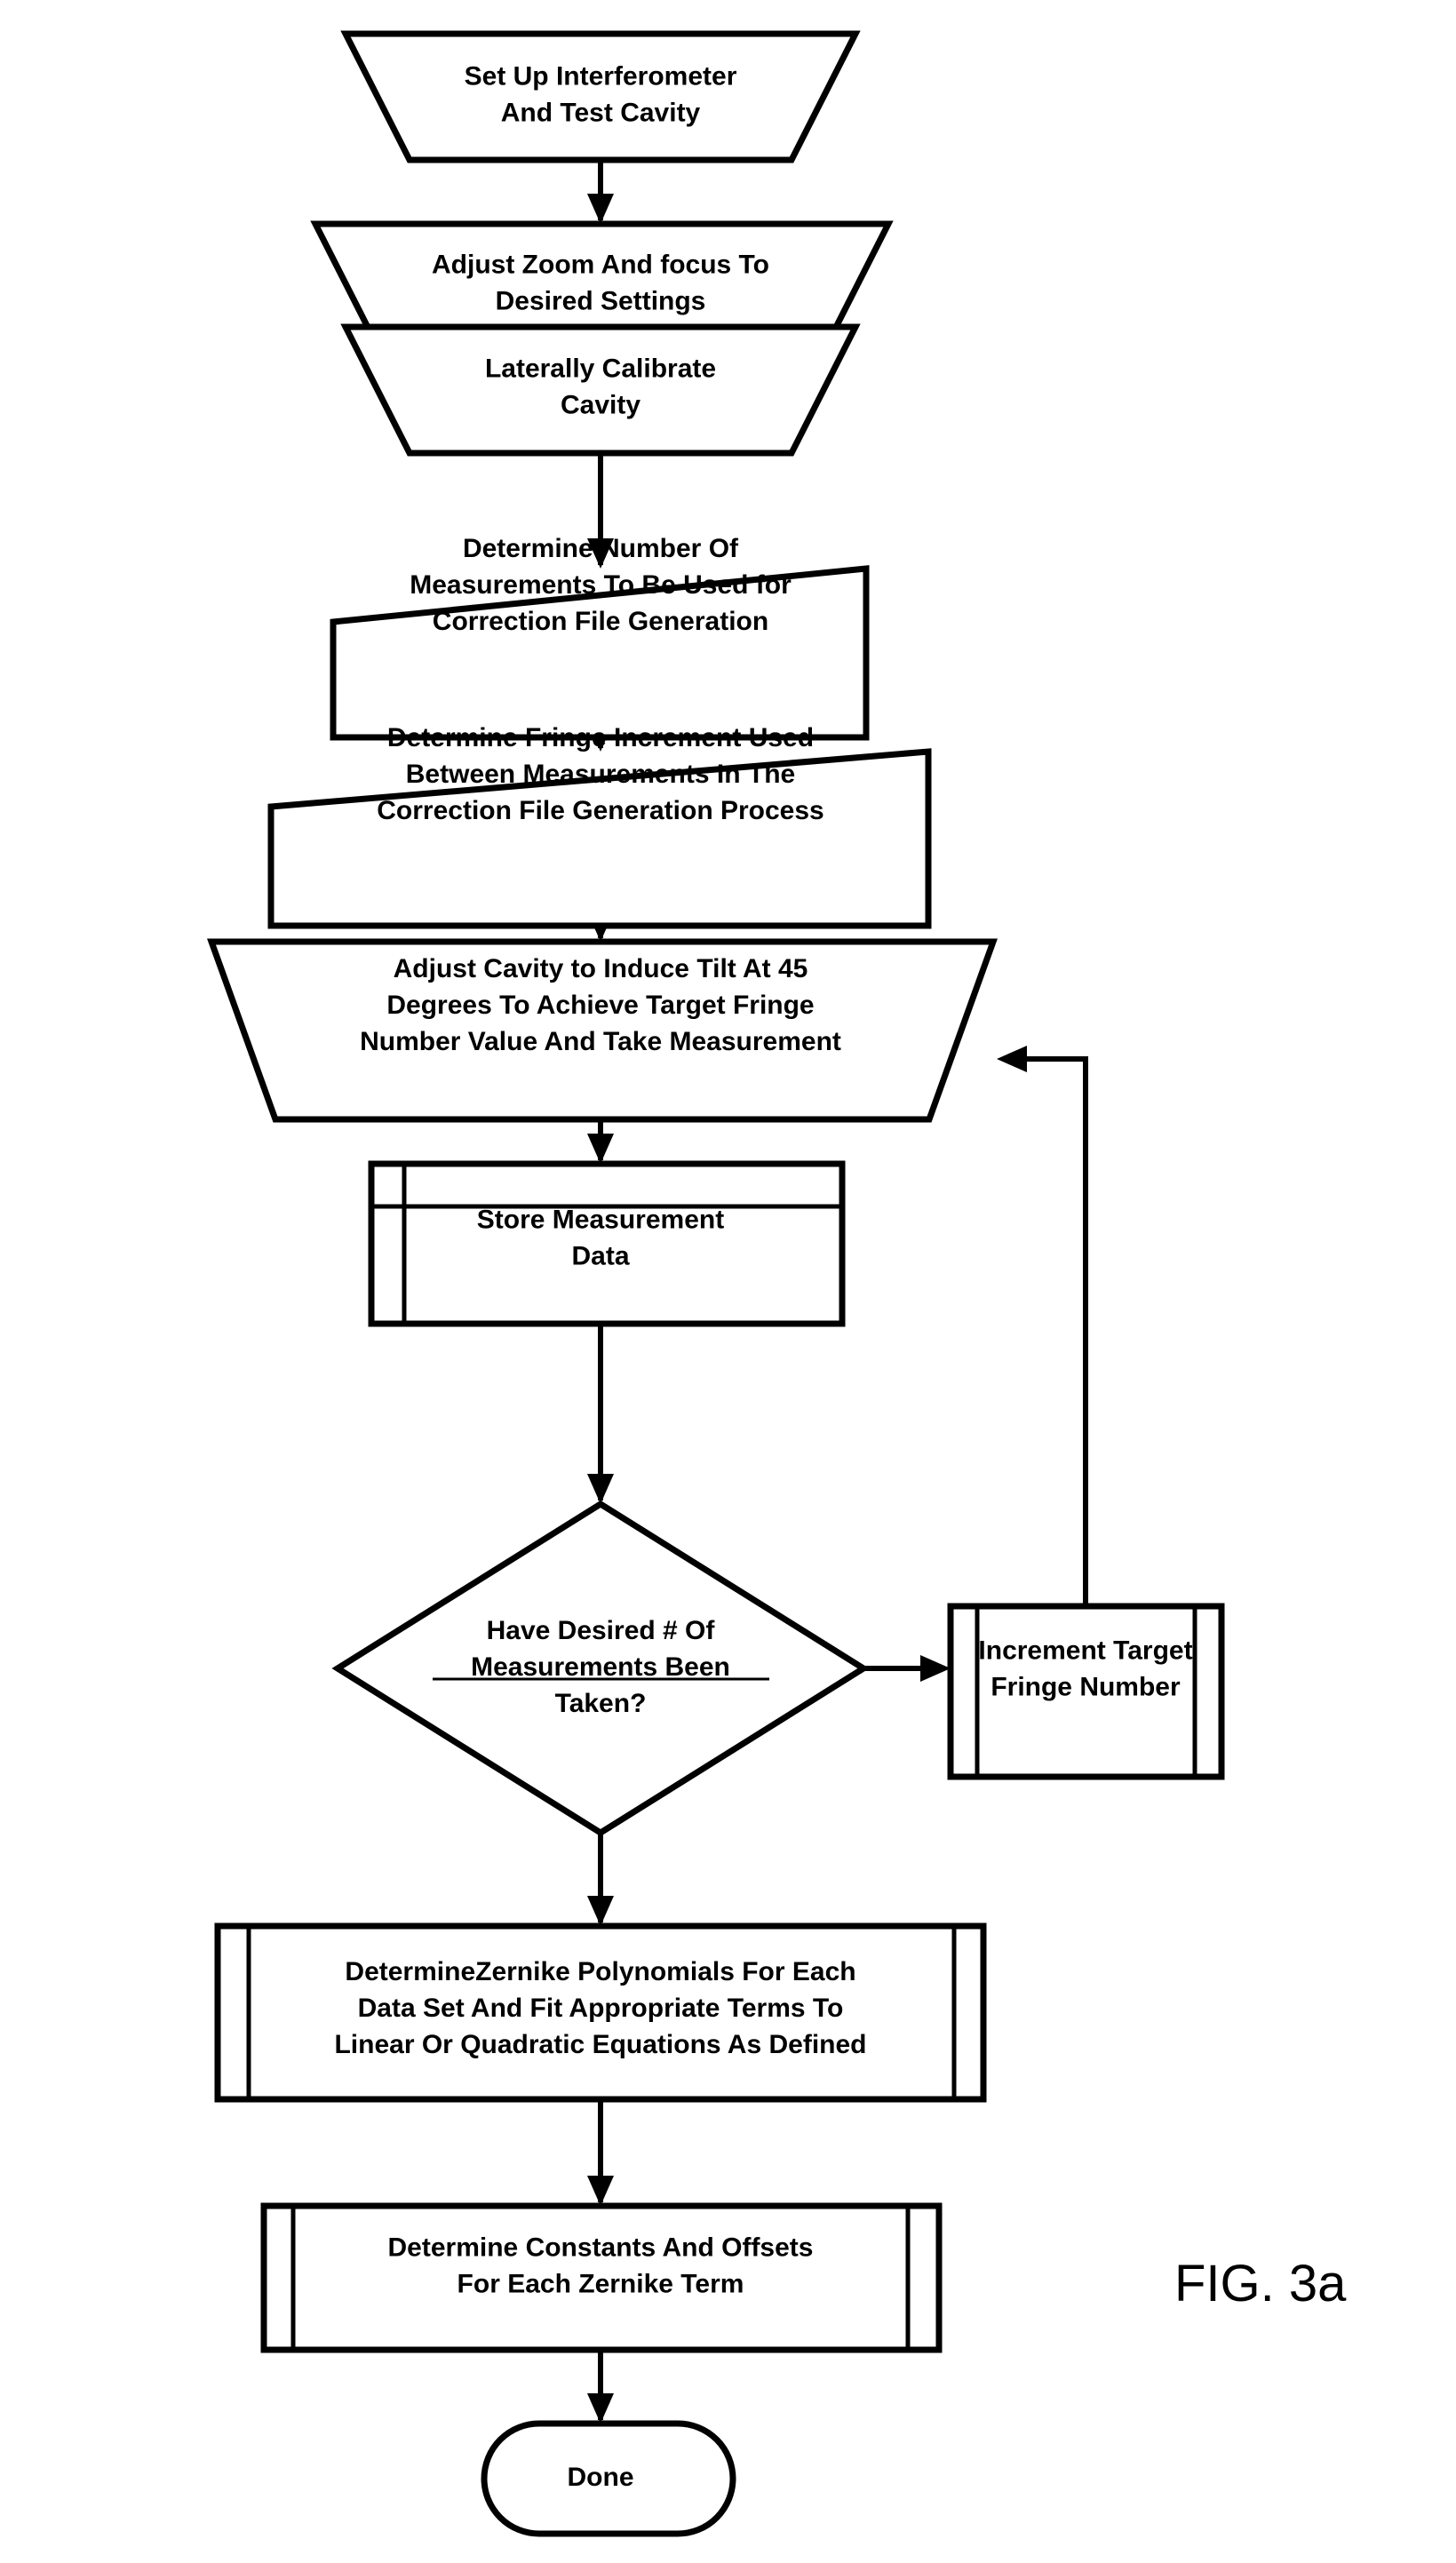 This screenshot has width=1456, height=2563. I want to click on desired-measurements-decision: Have Desired # Of Measurements Been Taken?, so click(600, 1668).